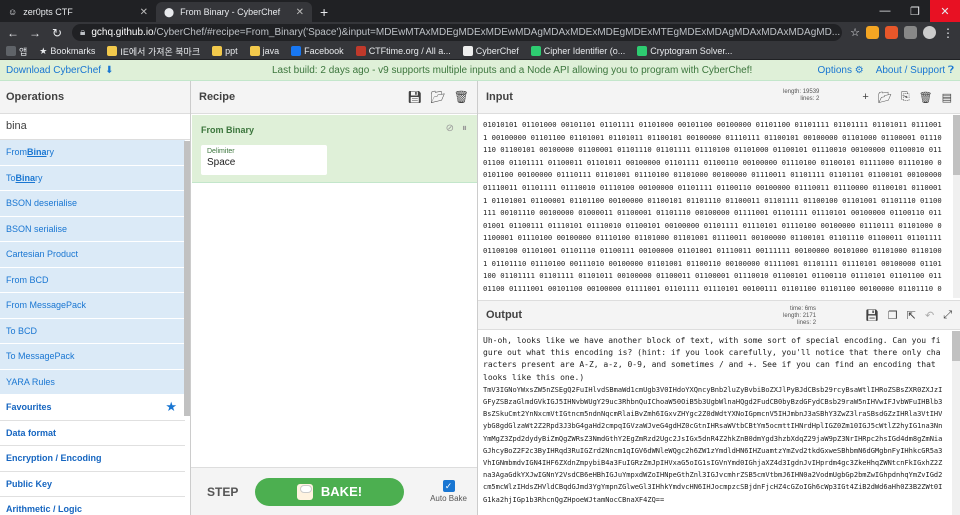 The image size is (960, 515). What do you see at coordinates (217, 97) in the screenshot?
I see `recipe-title: Recipe` at bounding box center [217, 97].